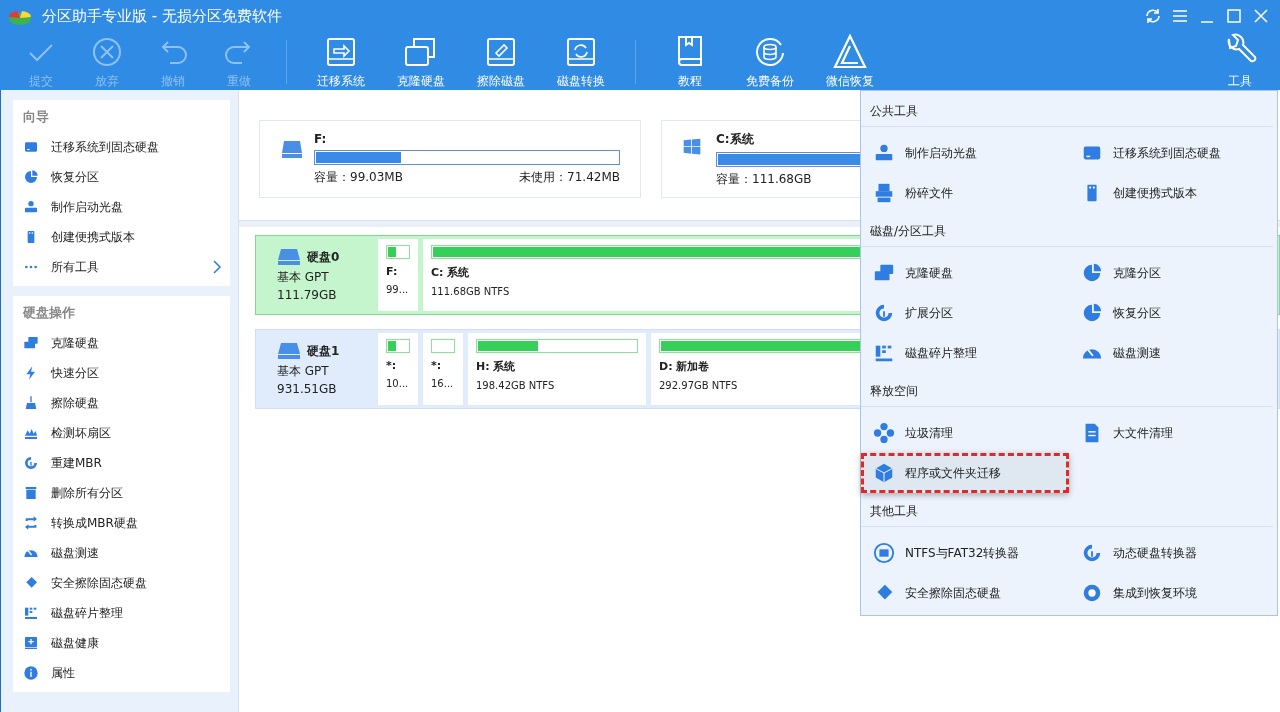 The image size is (1280, 712). What do you see at coordinates (31, 613) in the screenshot?
I see `defrag-grid-icon` at bounding box center [31, 613].